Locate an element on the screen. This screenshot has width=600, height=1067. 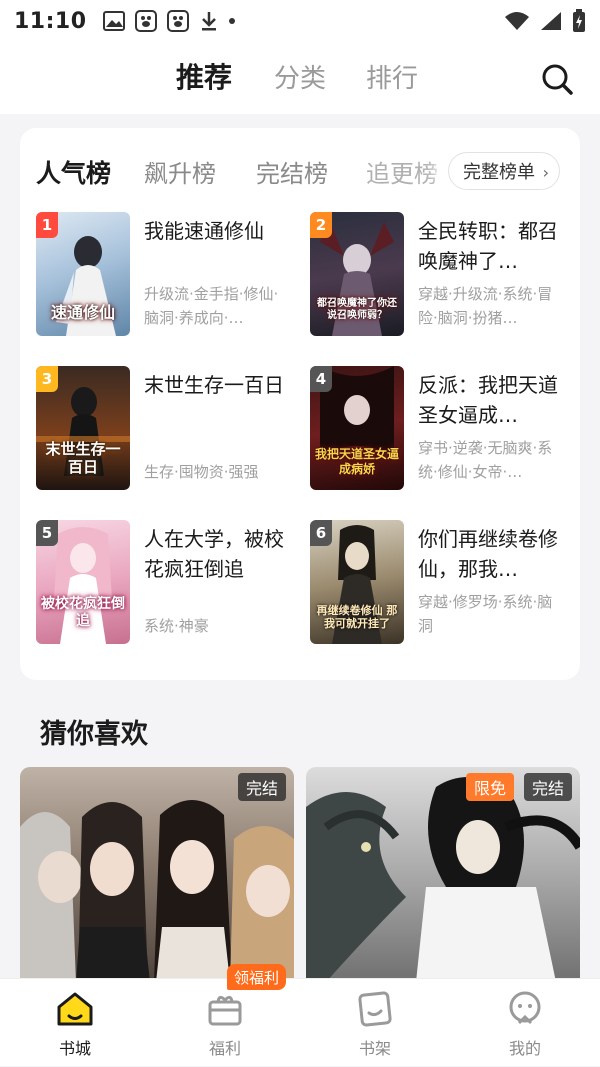
notification-icons is located at coordinates (168, 21).